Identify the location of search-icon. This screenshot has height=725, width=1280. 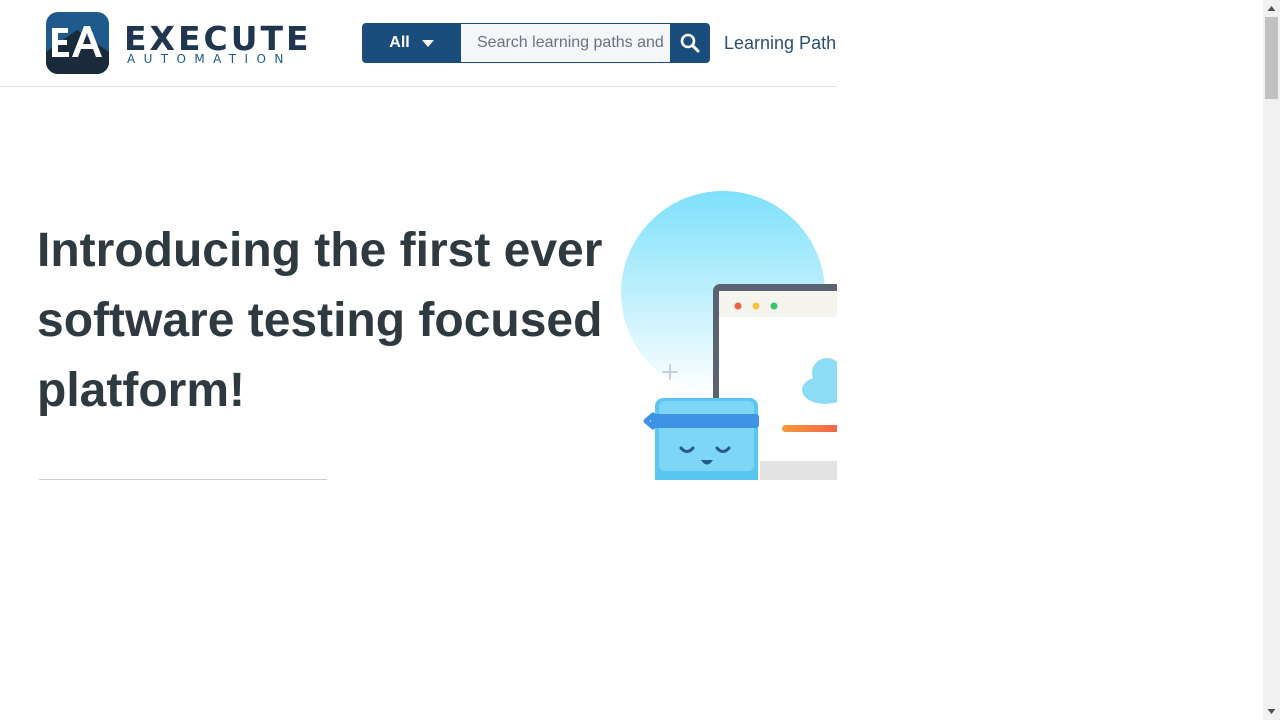
(690, 43).